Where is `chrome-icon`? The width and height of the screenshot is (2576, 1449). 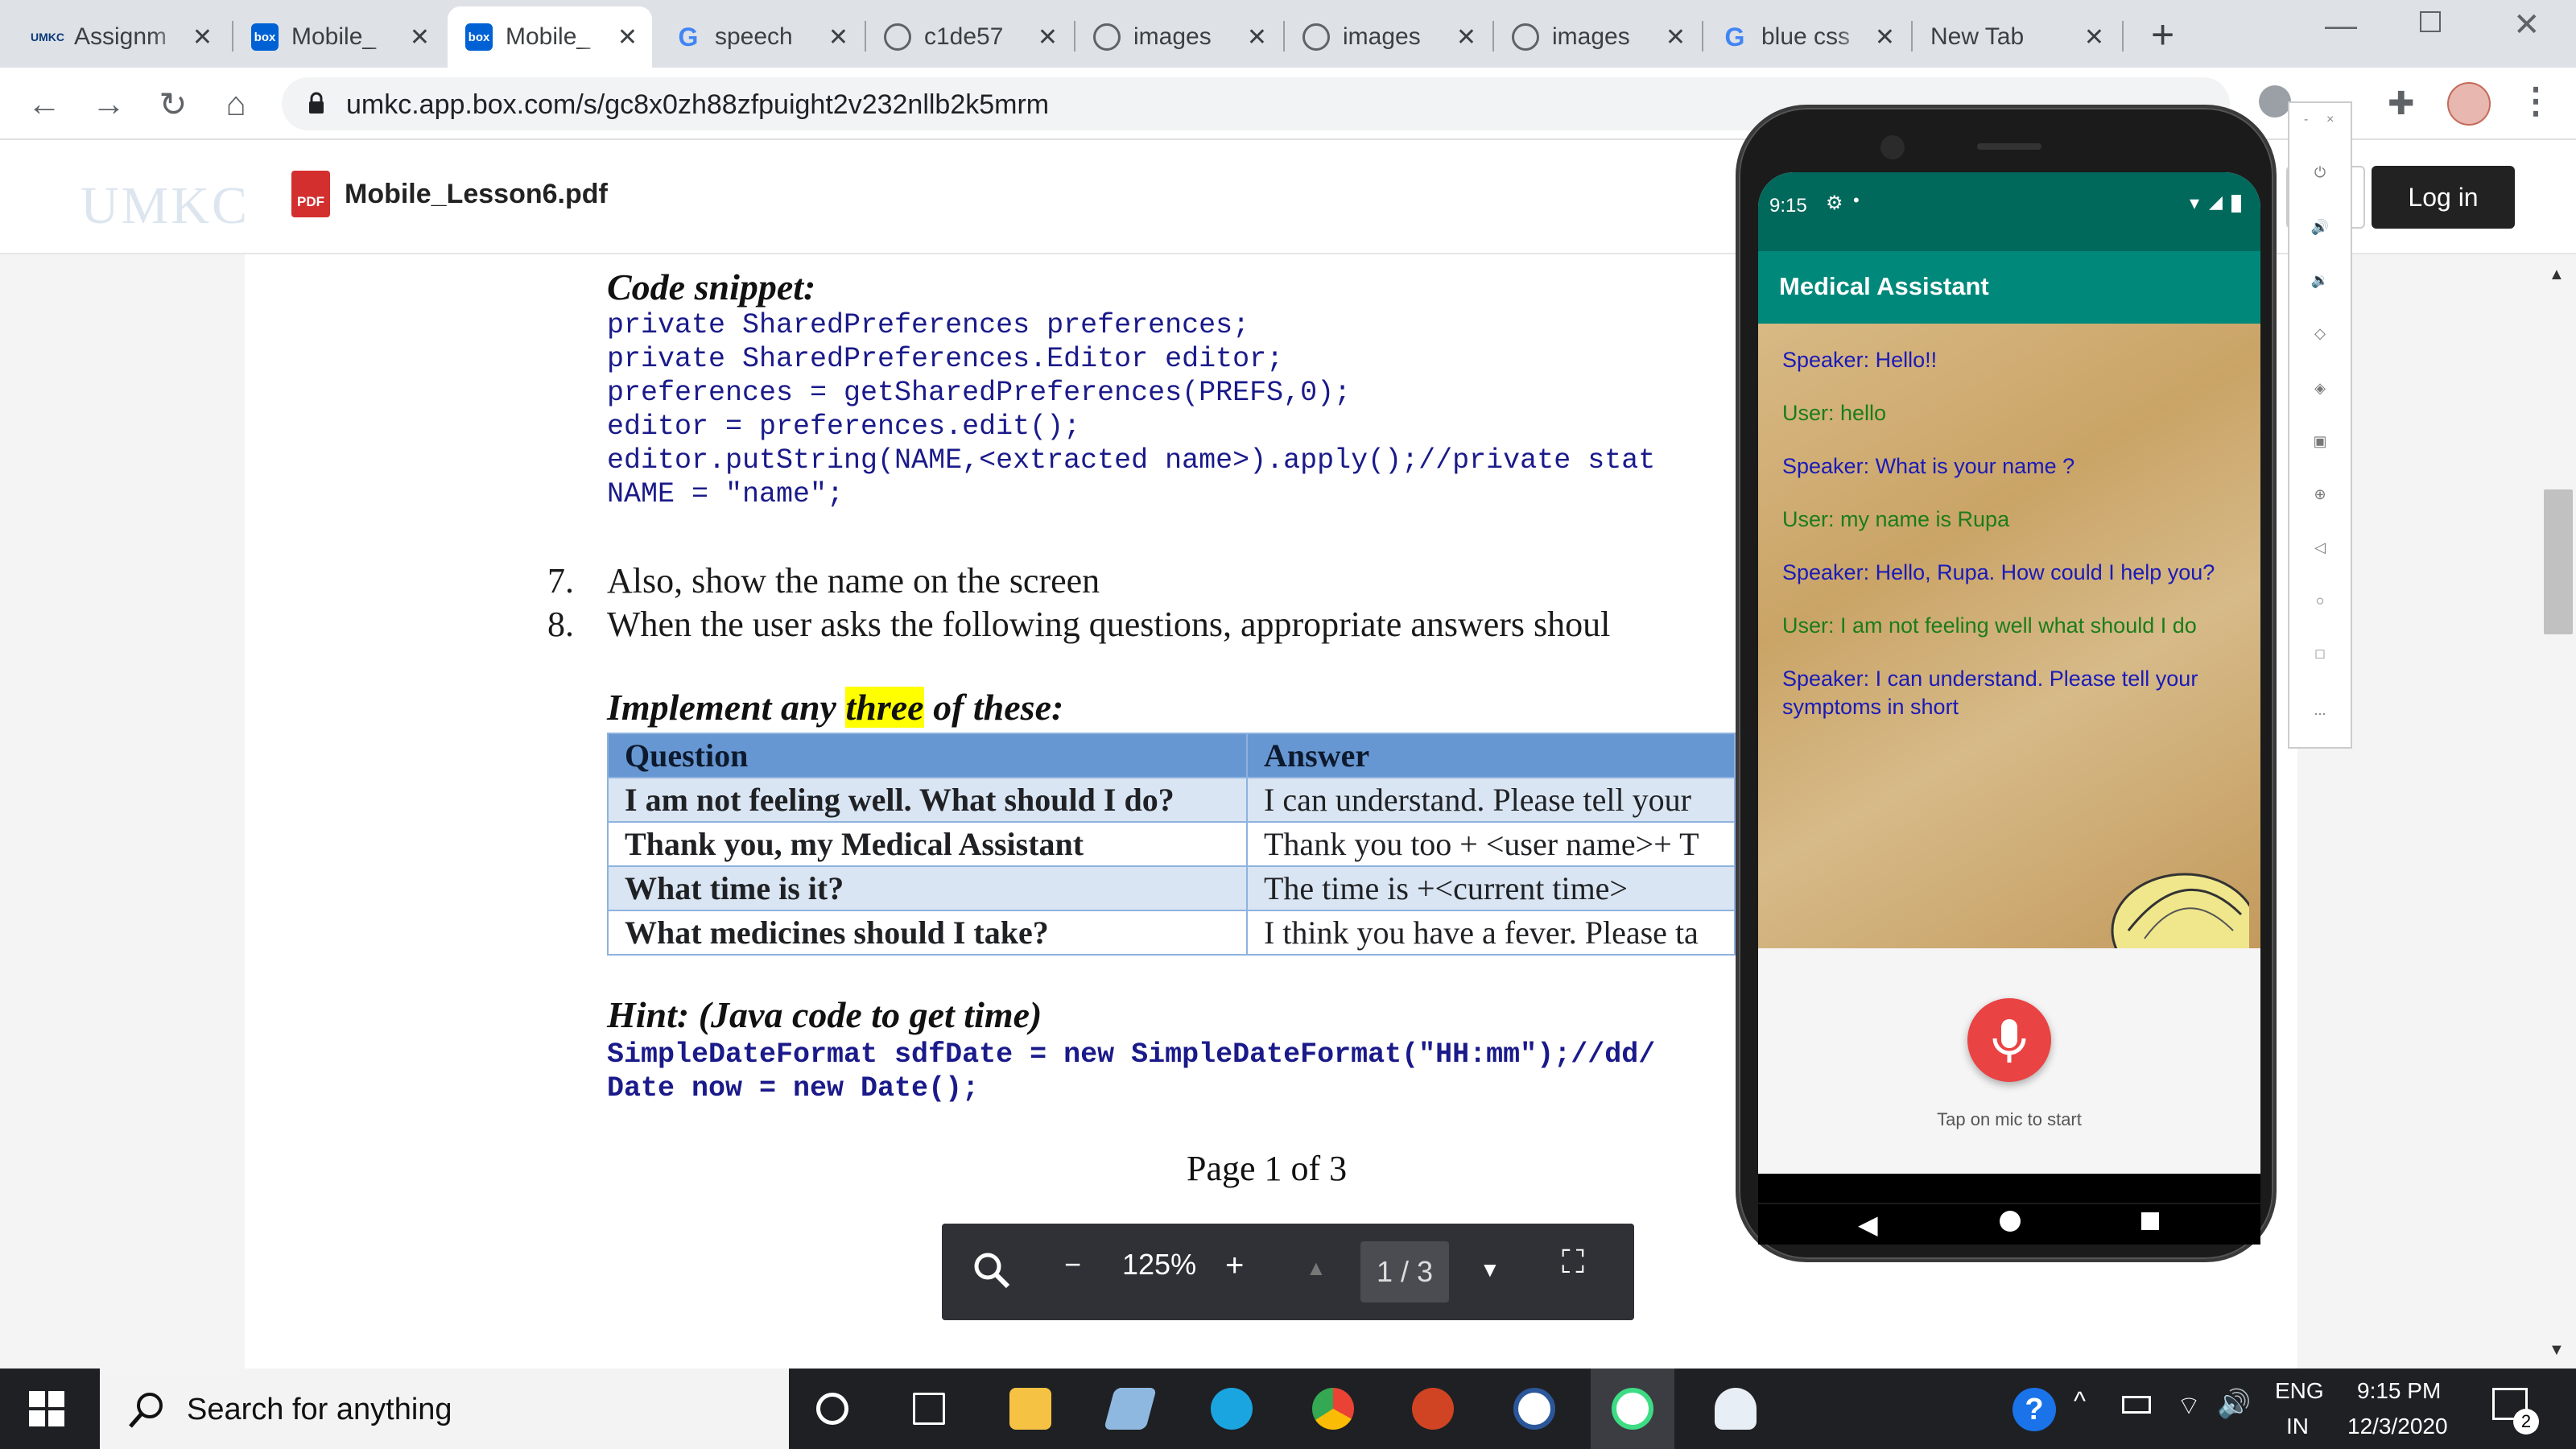
chrome-icon is located at coordinates (1333, 1409).